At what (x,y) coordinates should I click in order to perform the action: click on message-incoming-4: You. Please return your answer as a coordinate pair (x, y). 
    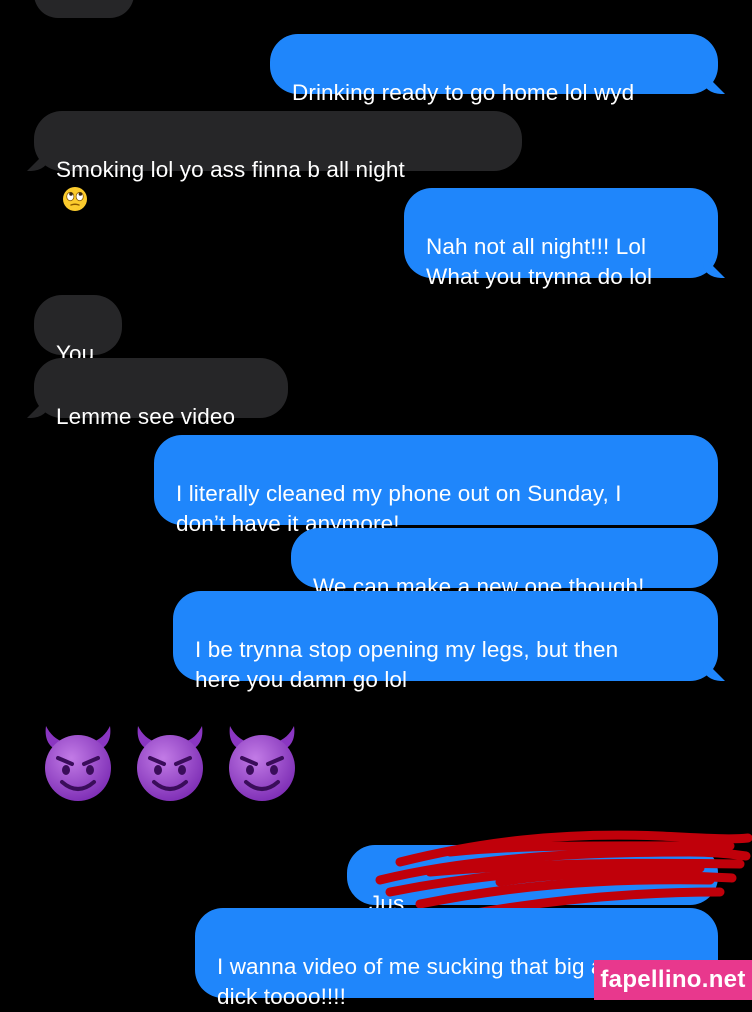
    Looking at the image, I should click on (78, 330).